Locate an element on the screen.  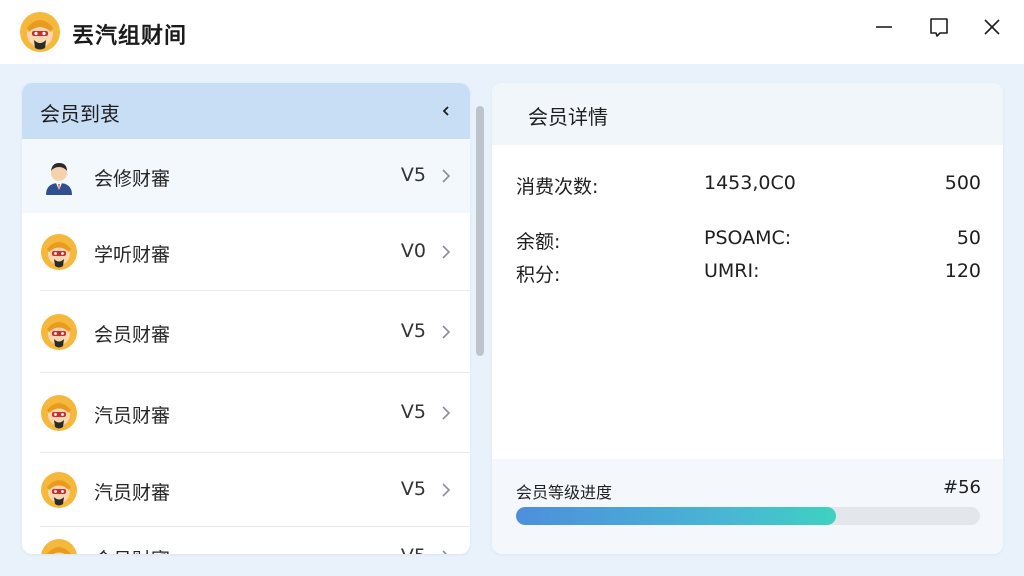
level-progress-bar is located at coordinates (748, 516).